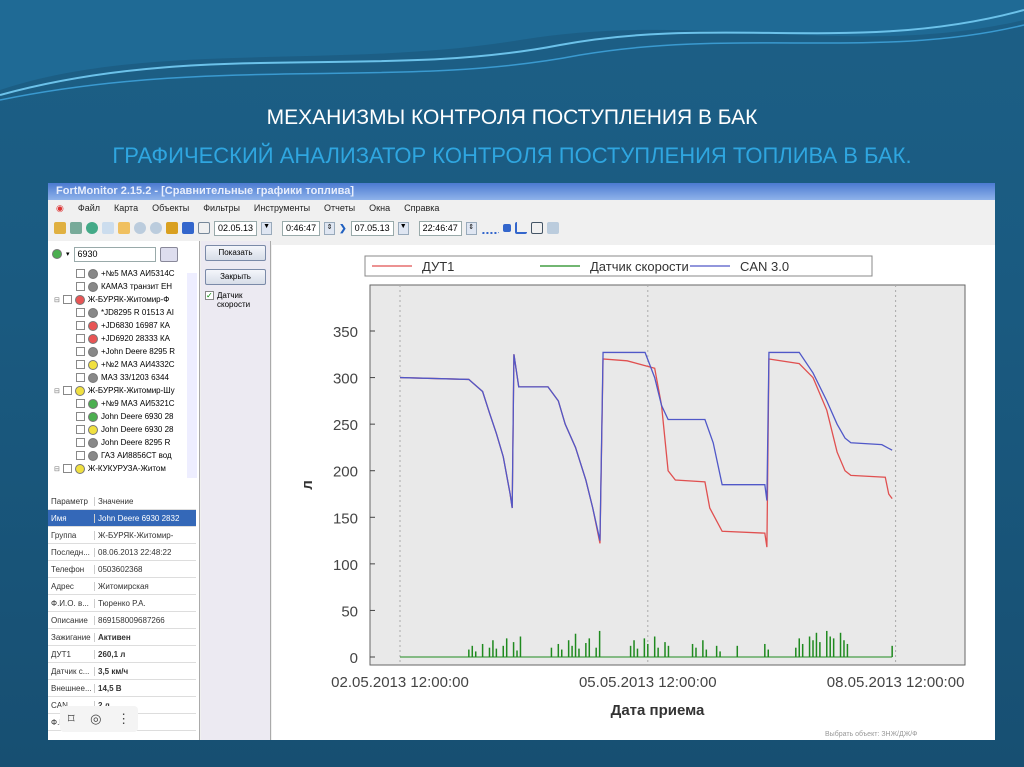 The width and height of the screenshot is (1024, 767). Describe the element at coordinates (282, 208) in the screenshot. I see `menu-tools: Инструменты` at that location.